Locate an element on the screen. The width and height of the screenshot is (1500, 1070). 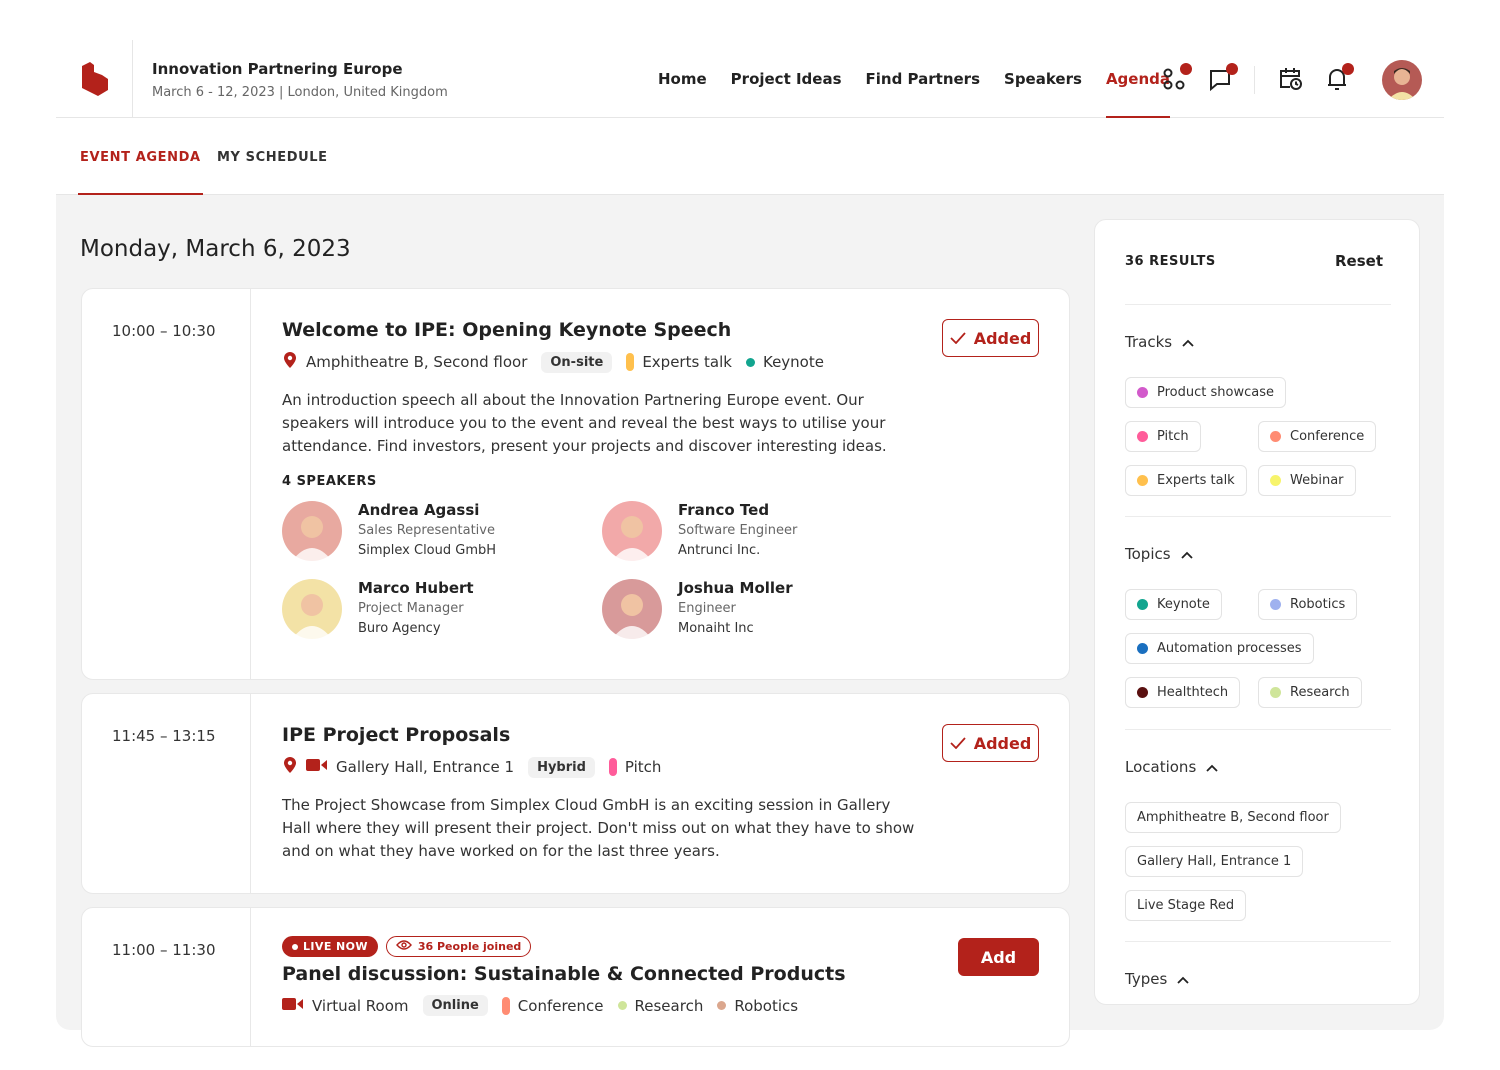
filter-chip: Experts talk is located at coordinates (1186, 480).